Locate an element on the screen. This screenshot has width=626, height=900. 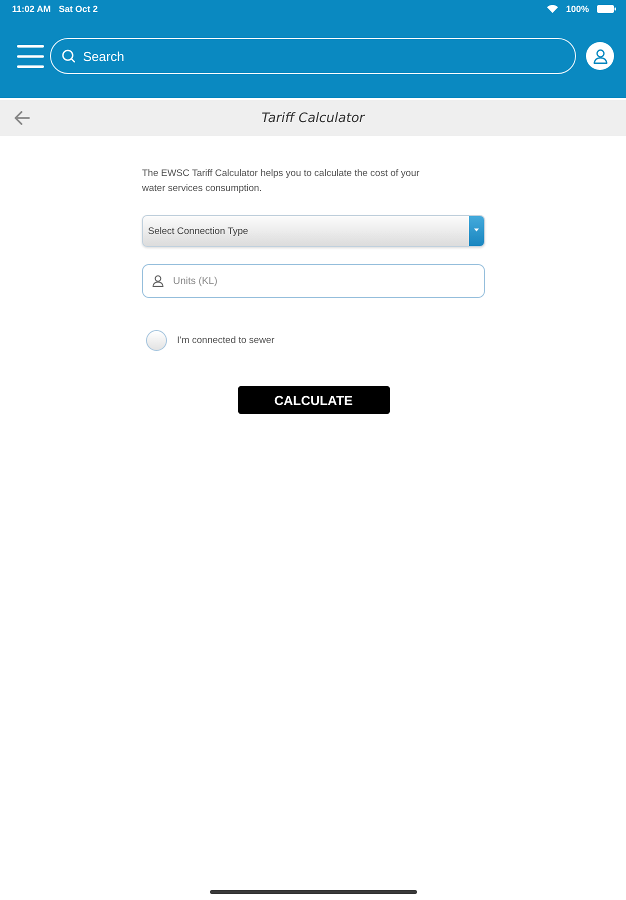
battery-icon is located at coordinates (606, 9).